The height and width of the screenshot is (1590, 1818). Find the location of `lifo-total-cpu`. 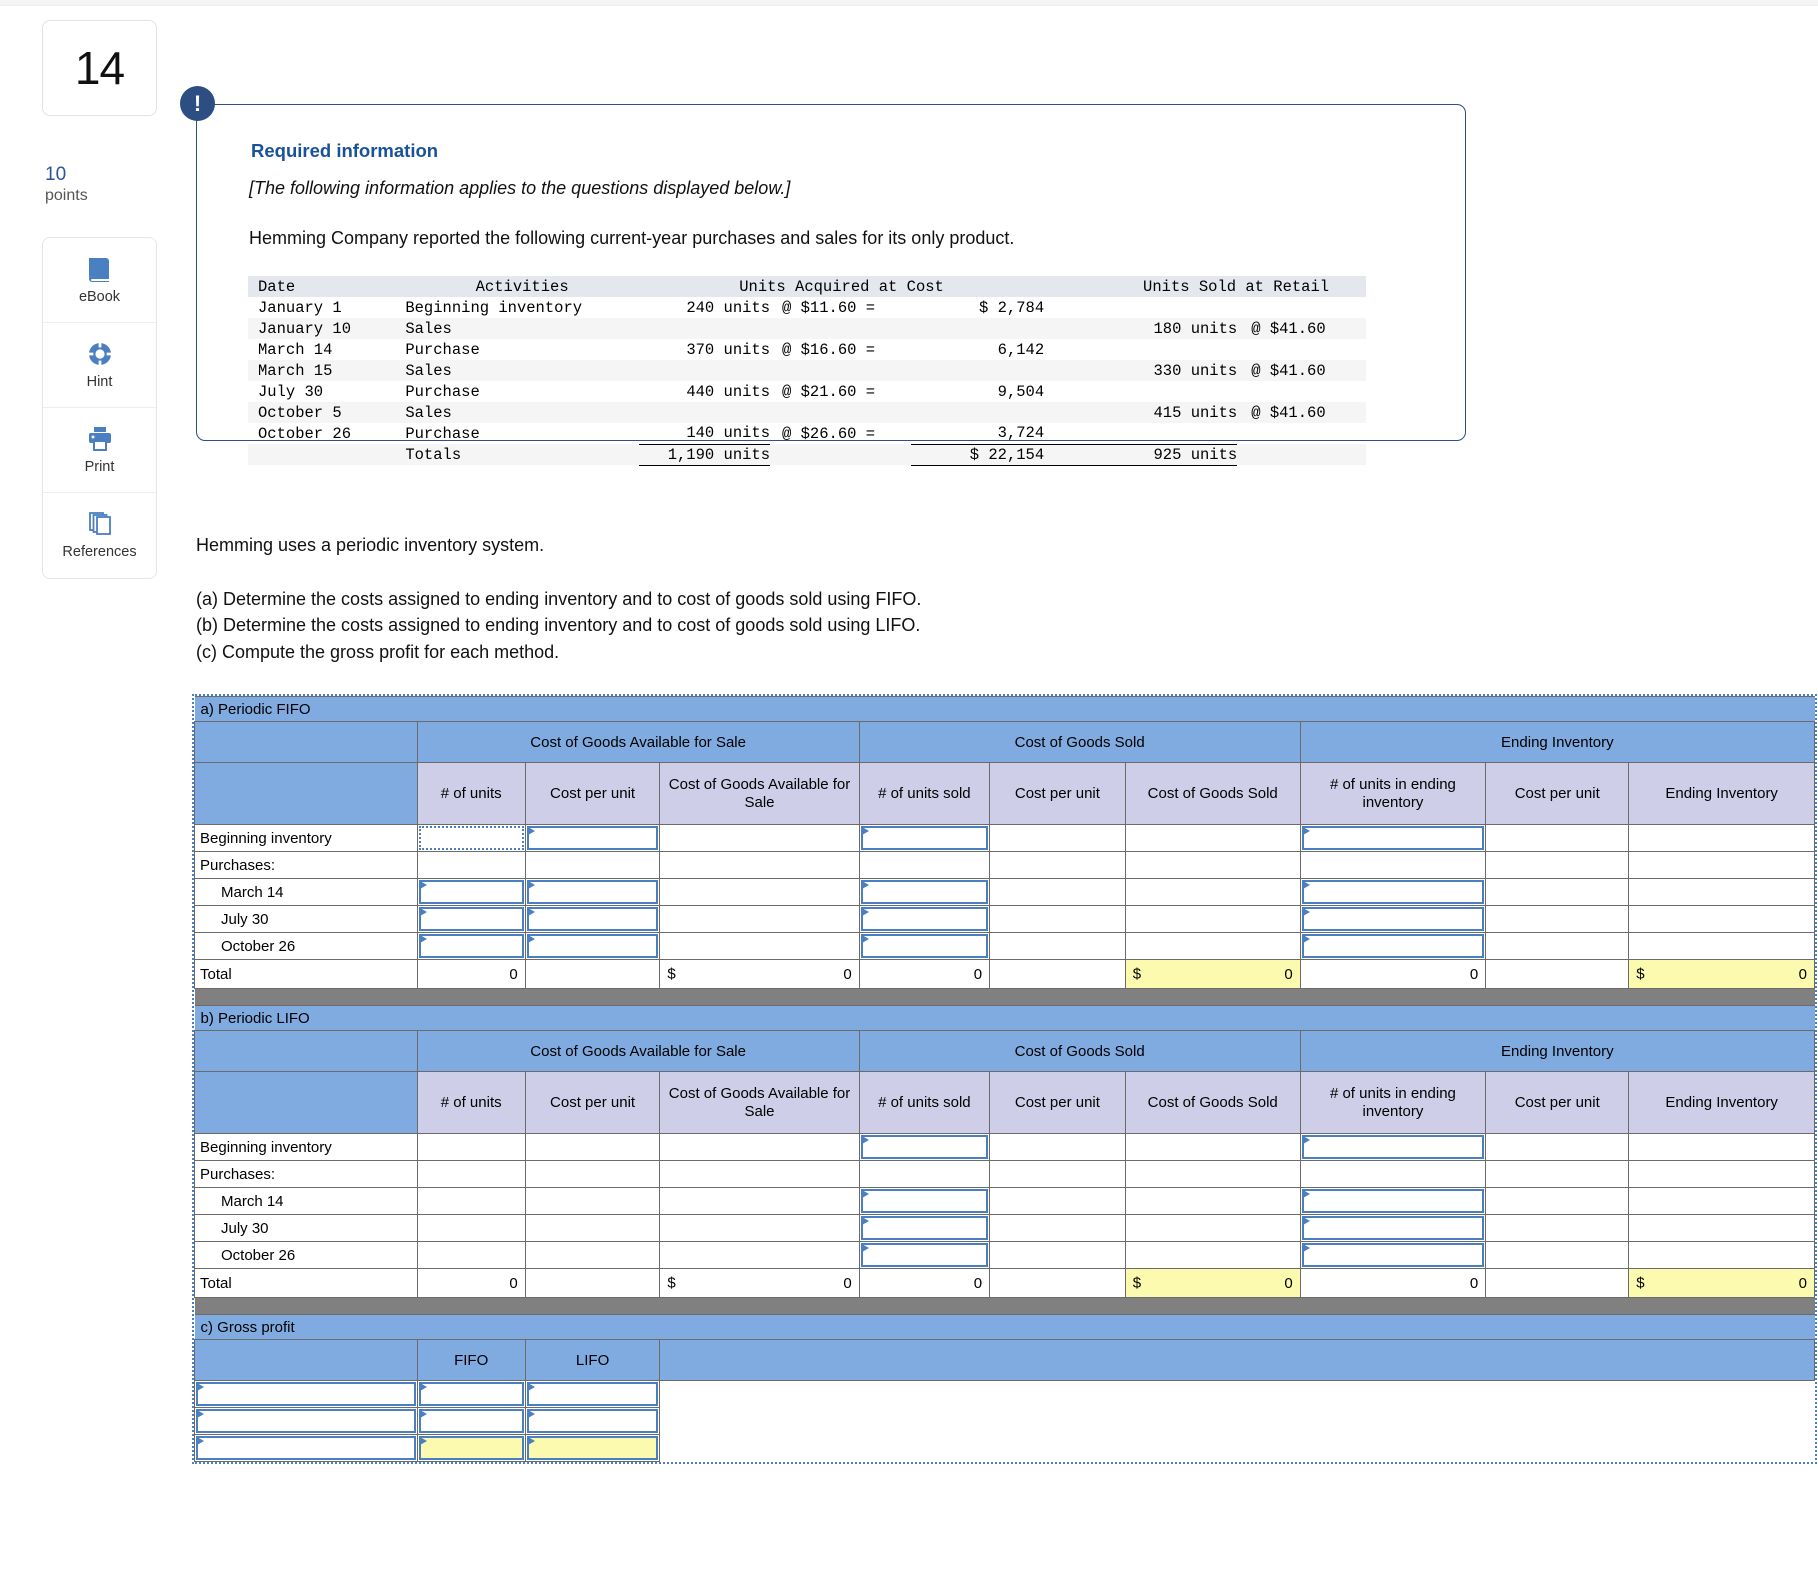

lifo-total-cpu is located at coordinates (592, 1283).